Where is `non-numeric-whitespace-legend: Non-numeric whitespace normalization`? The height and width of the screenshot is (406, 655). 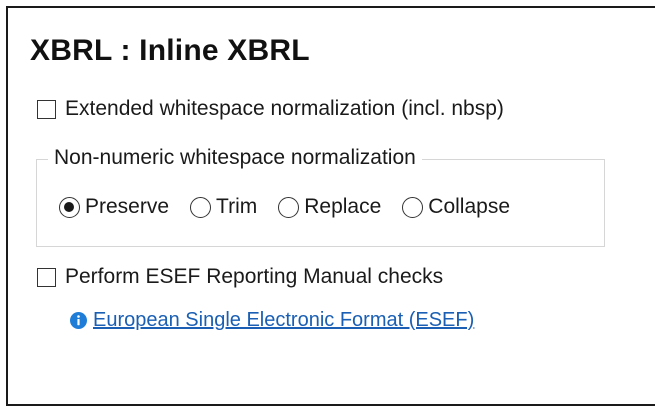 non-numeric-whitespace-legend: Non-numeric whitespace normalization is located at coordinates (235, 158).